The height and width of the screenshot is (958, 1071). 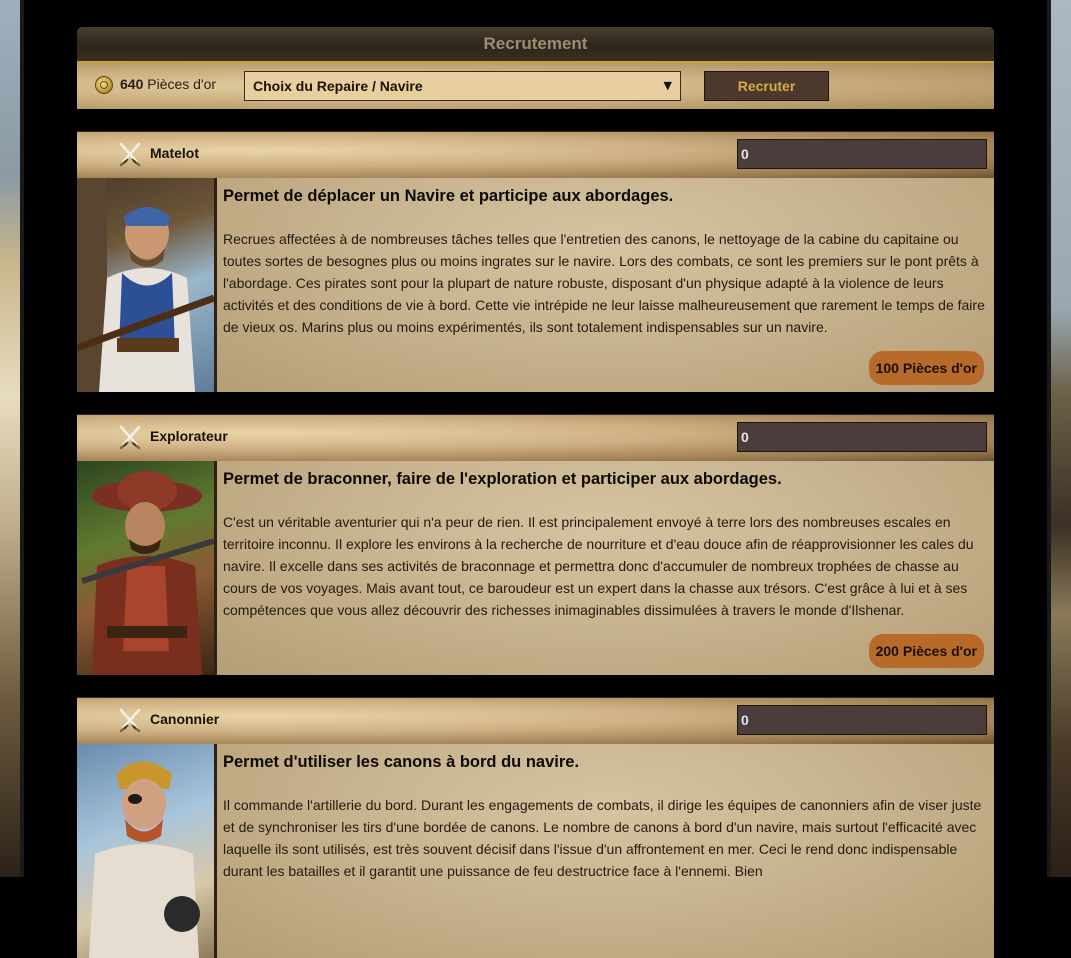 What do you see at coordinates (145, 285) in the screenshot?
I see `matelot-portrait` at bounding box center [145, 285].